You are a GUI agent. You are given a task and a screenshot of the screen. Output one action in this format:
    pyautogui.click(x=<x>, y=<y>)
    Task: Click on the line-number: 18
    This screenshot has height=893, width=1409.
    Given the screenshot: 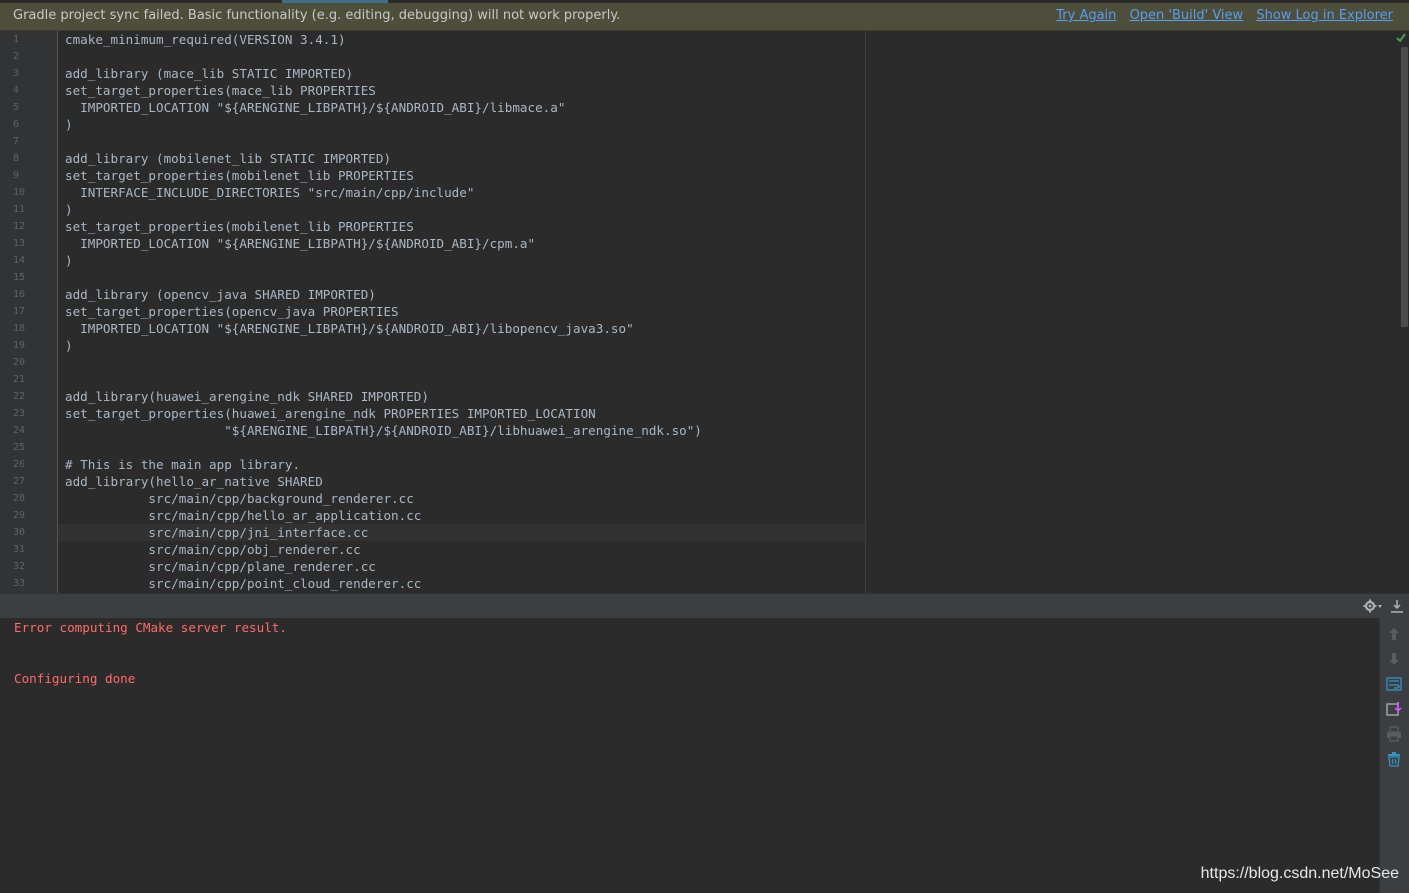 What is the action you would take?
    pyautogui.click(x=19, y=328)
    